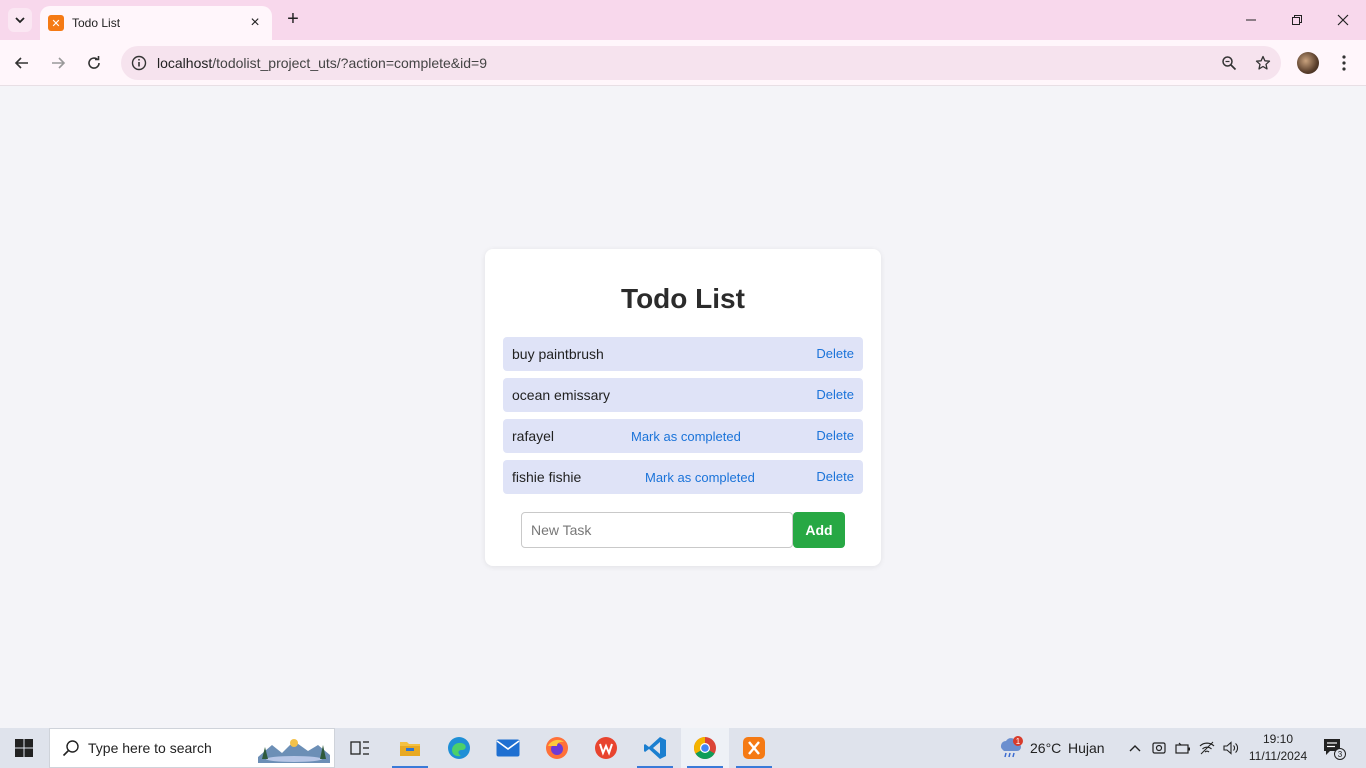  I want to click on notification-icon: 3, so click(1335, 749).